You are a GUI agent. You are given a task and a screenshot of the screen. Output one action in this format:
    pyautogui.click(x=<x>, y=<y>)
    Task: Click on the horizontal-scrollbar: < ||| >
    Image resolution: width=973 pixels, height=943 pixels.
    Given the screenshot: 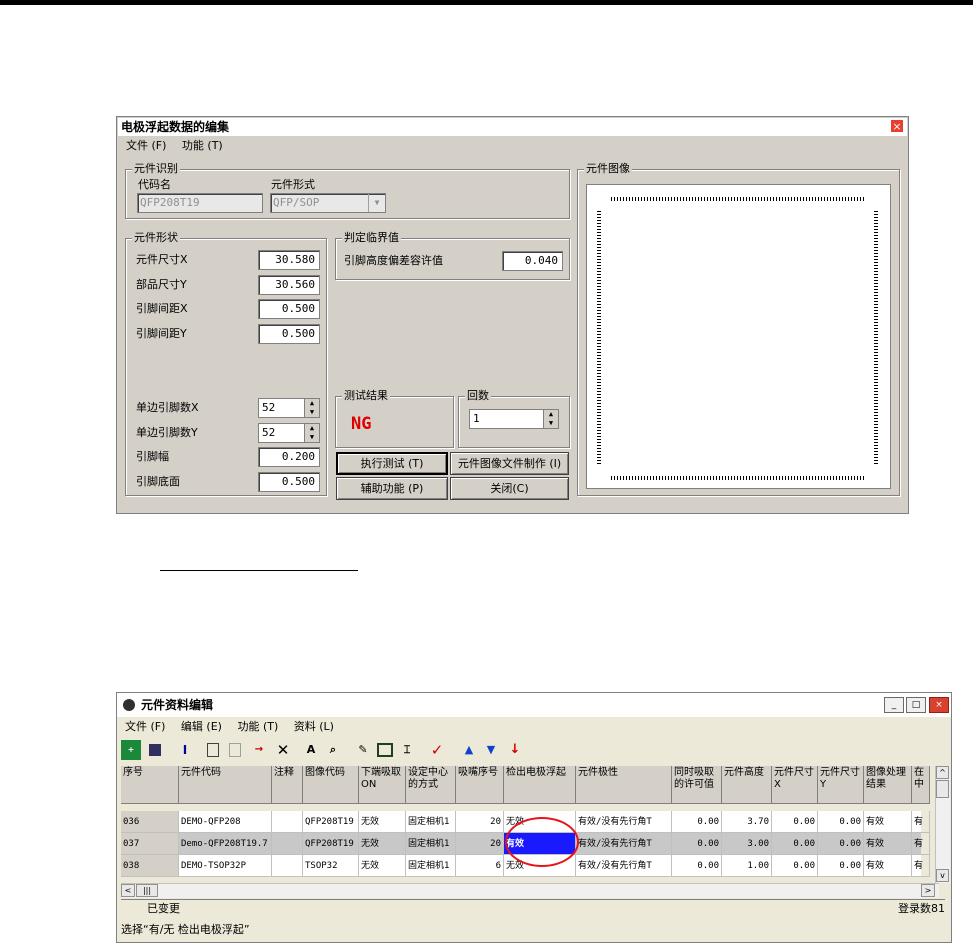 What is the action you would take?
    pyautogui.click(x=530, y=890)
    